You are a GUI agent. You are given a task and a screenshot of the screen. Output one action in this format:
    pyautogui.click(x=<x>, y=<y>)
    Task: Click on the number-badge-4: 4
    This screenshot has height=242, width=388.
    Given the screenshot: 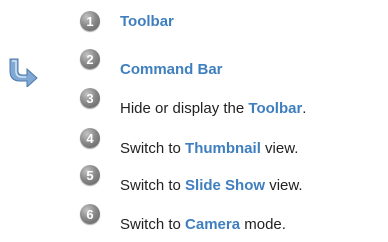 What is the action you would take?
    pyautogui.click(x=90, y=138)
    